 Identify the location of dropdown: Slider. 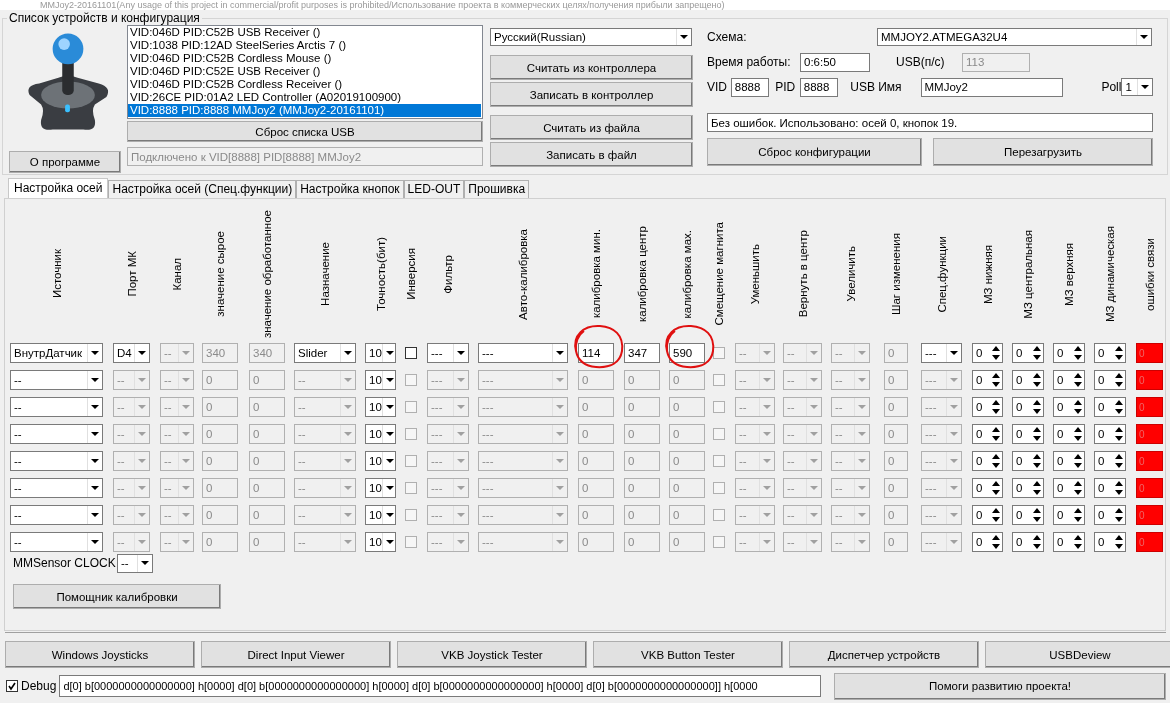
(325, 353).